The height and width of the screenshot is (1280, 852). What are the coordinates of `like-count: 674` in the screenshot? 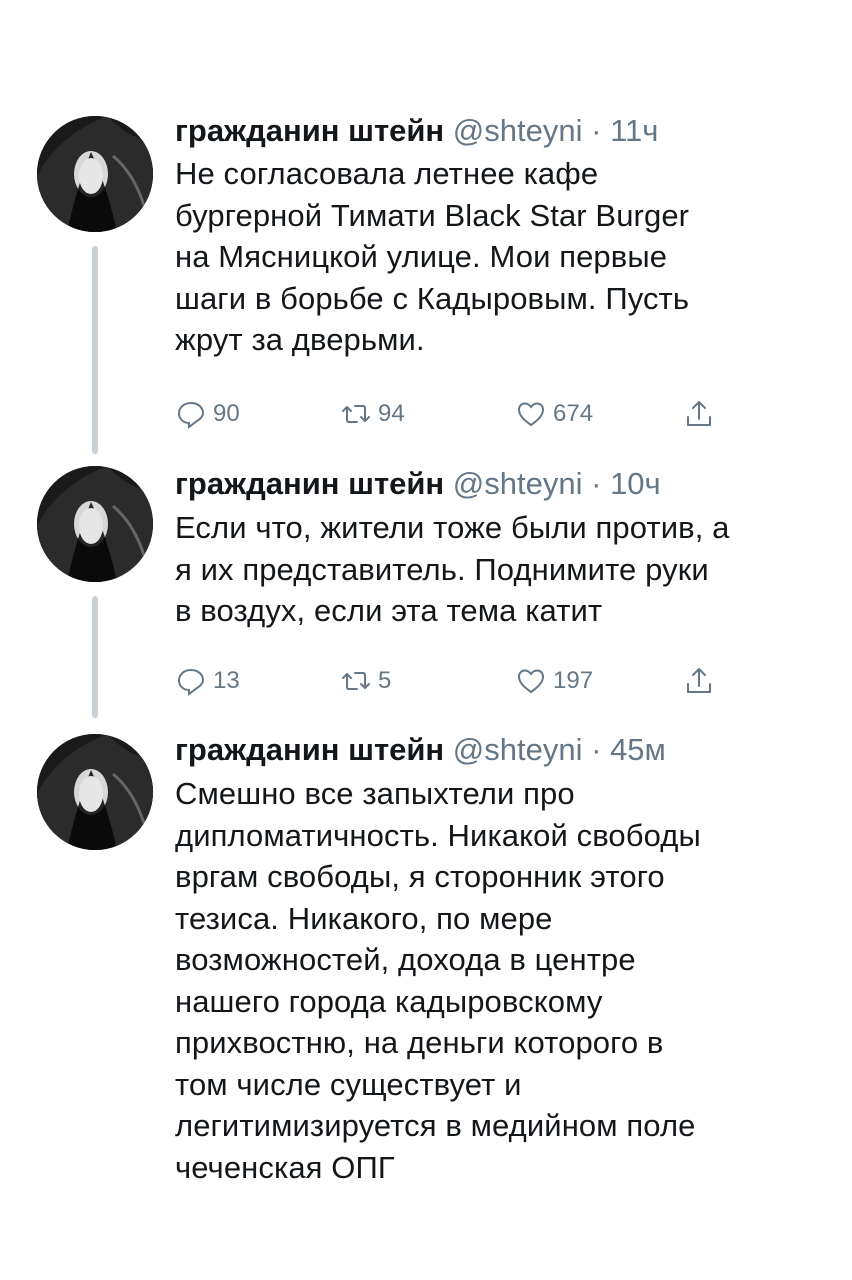 It's located at (573, 413).